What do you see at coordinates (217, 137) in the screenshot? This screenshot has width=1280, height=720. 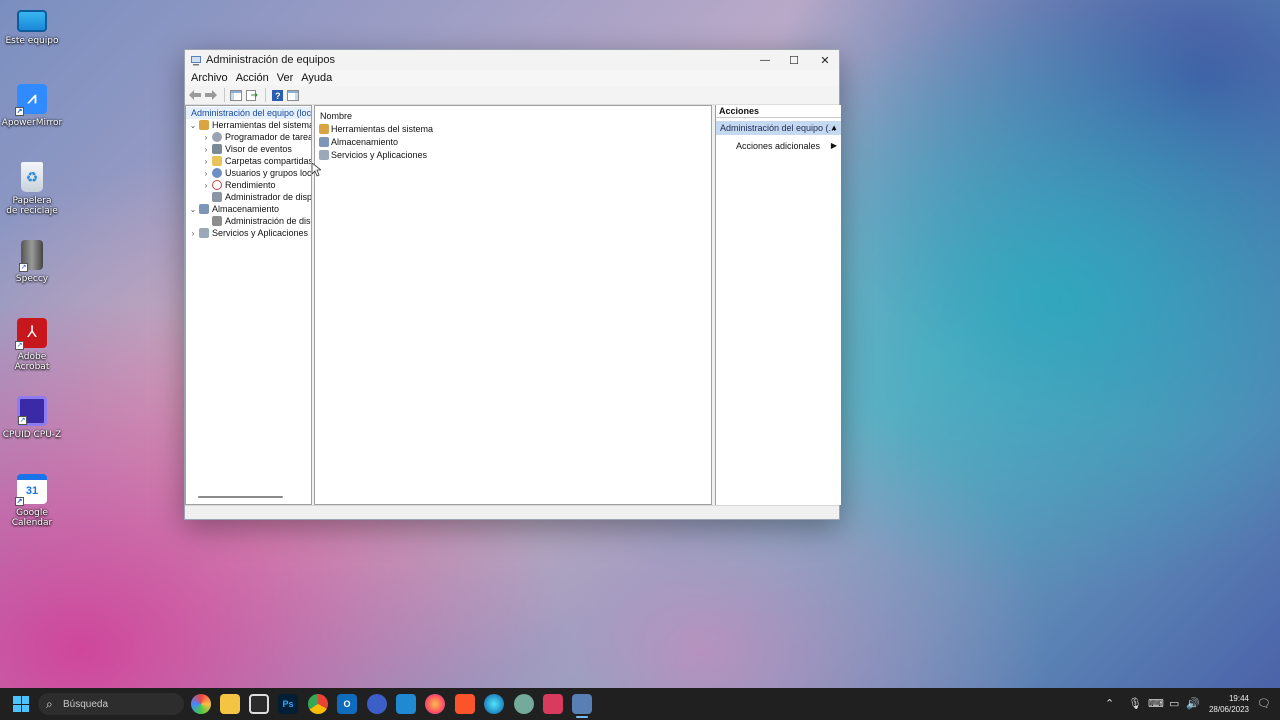 I see `clock-icon` at bounding box center [217, 137].